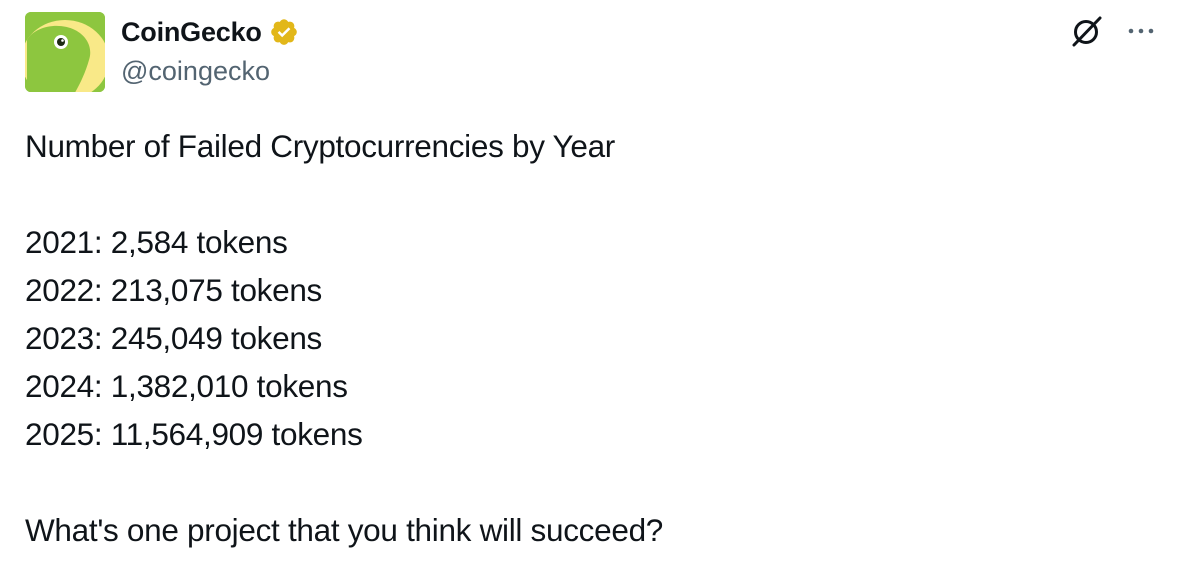 This screenshot has height=576, width=1178. I want to click on stat-line-2023: 2023: 245,049 tokens, so click(174, 338).